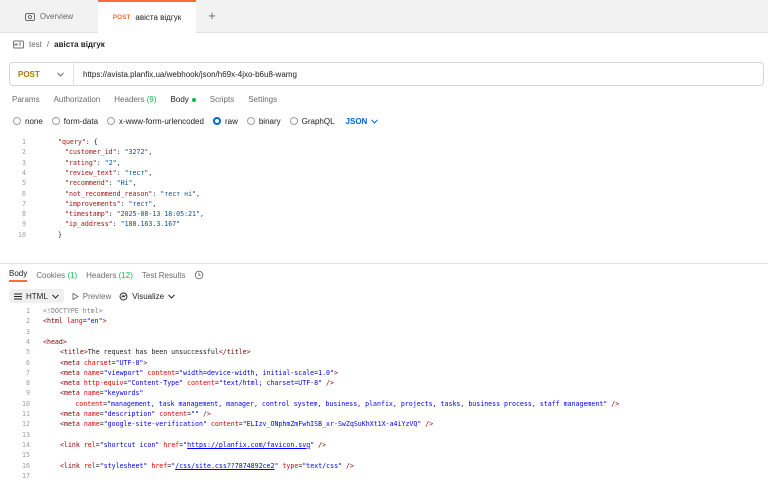  What do you see at coordinates (91, 424) in the screenshot?
I see `code-token: name` at bounding box center [91, 424].